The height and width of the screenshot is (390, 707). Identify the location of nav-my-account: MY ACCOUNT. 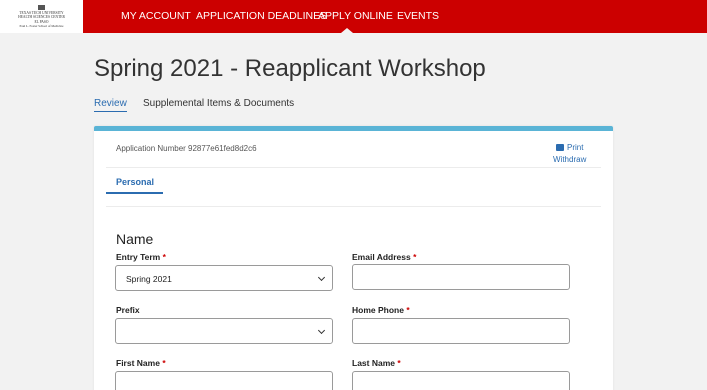
(156, 16).